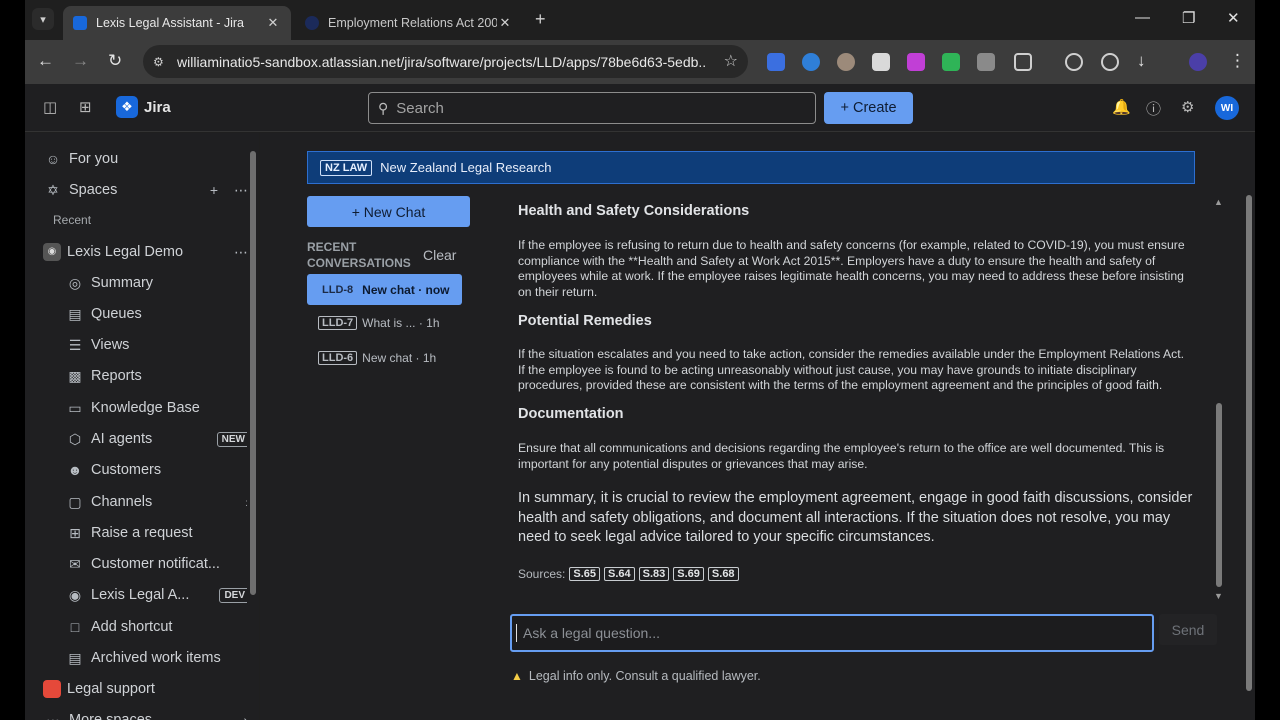  I want to click on extension-shield-icon, so click(951, 62).